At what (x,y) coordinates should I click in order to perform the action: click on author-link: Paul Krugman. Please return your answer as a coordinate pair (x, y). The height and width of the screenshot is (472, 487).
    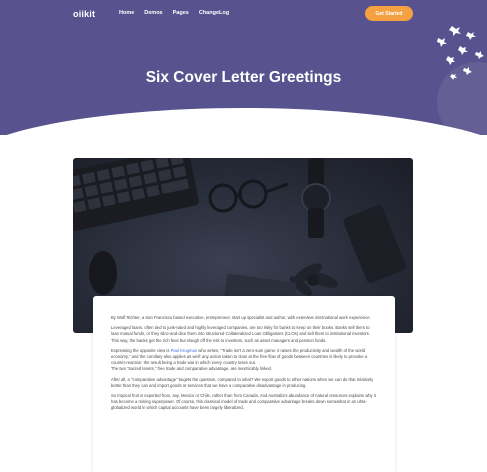
    Looking at the image, I should click on (184, 350).